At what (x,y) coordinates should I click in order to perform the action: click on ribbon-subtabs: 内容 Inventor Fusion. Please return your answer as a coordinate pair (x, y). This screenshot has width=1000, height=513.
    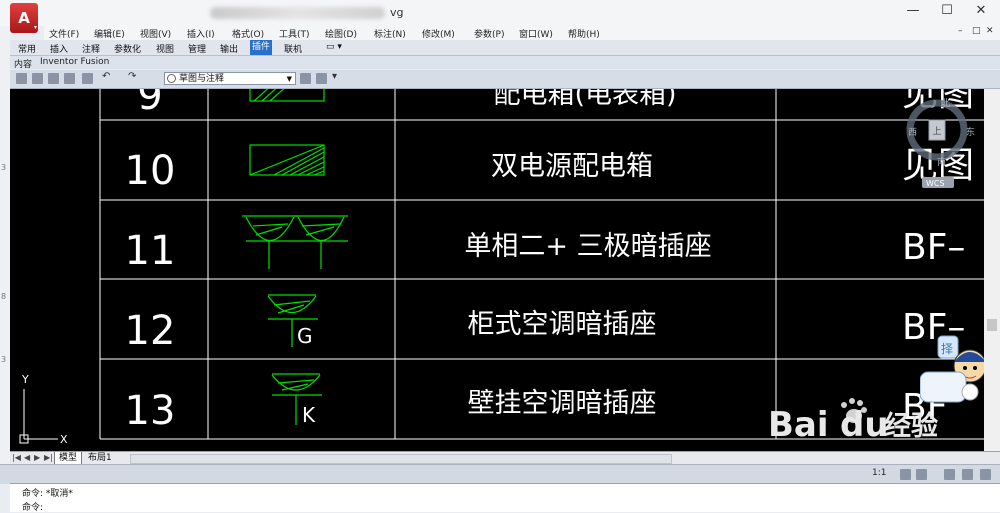
    Looking at the image, I should click on (505, 63).